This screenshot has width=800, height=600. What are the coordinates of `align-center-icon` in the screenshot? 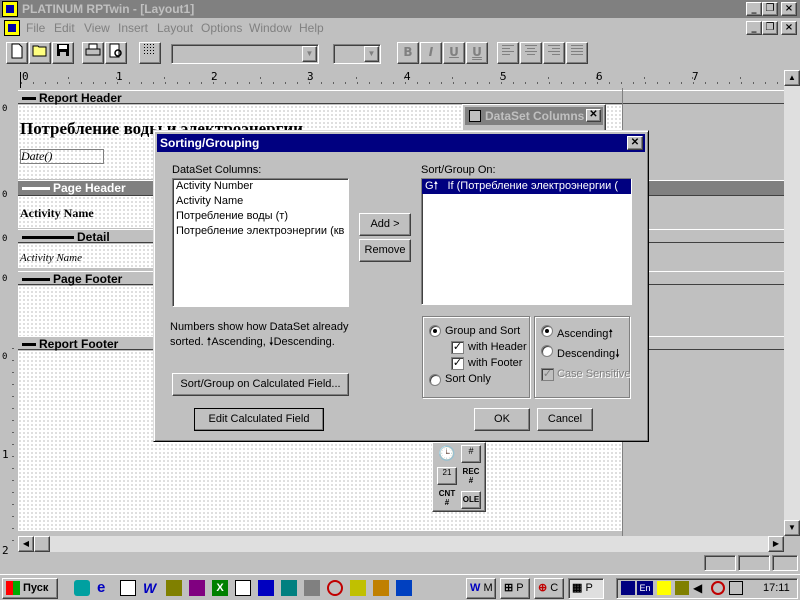 It's located at (531, 53).